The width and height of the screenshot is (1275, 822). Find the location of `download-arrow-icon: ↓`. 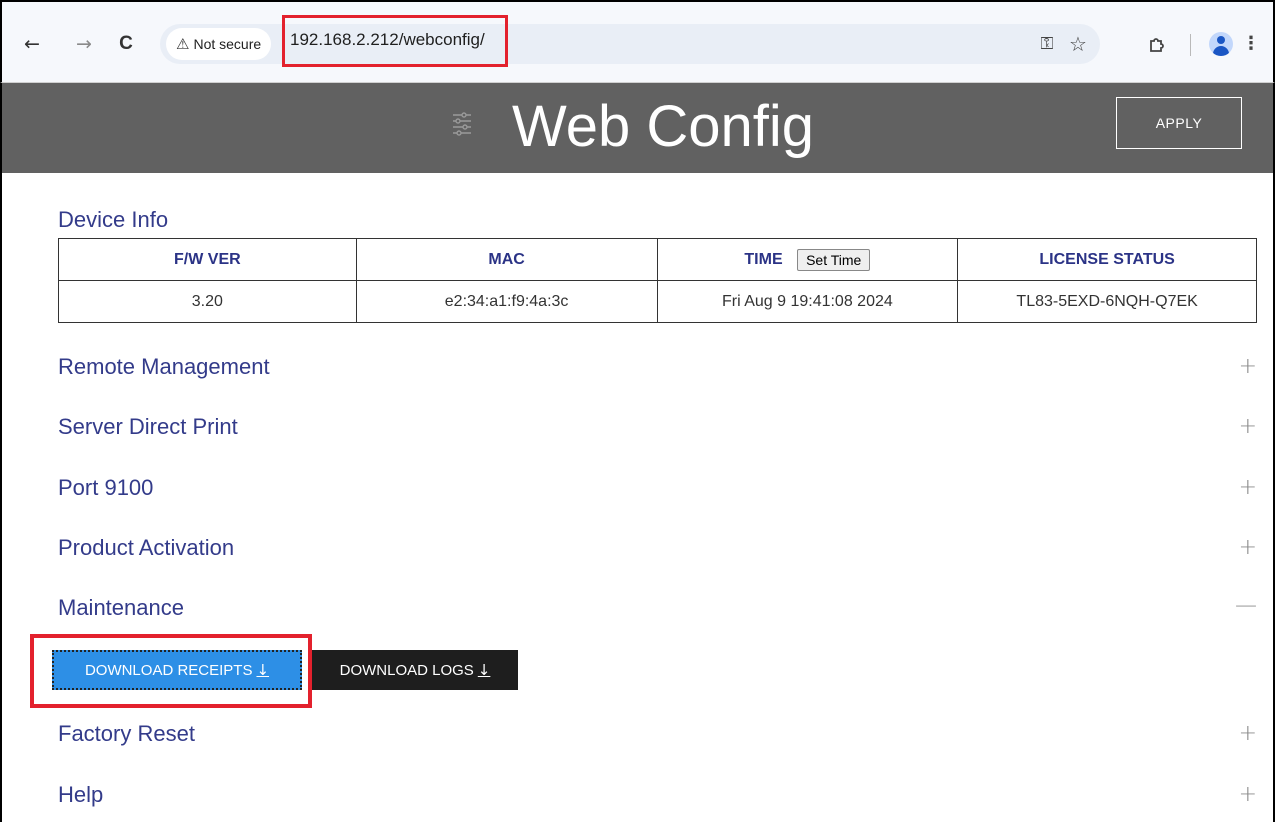

download-arrow-icon: ↓ is located at coordinates (484, 670).